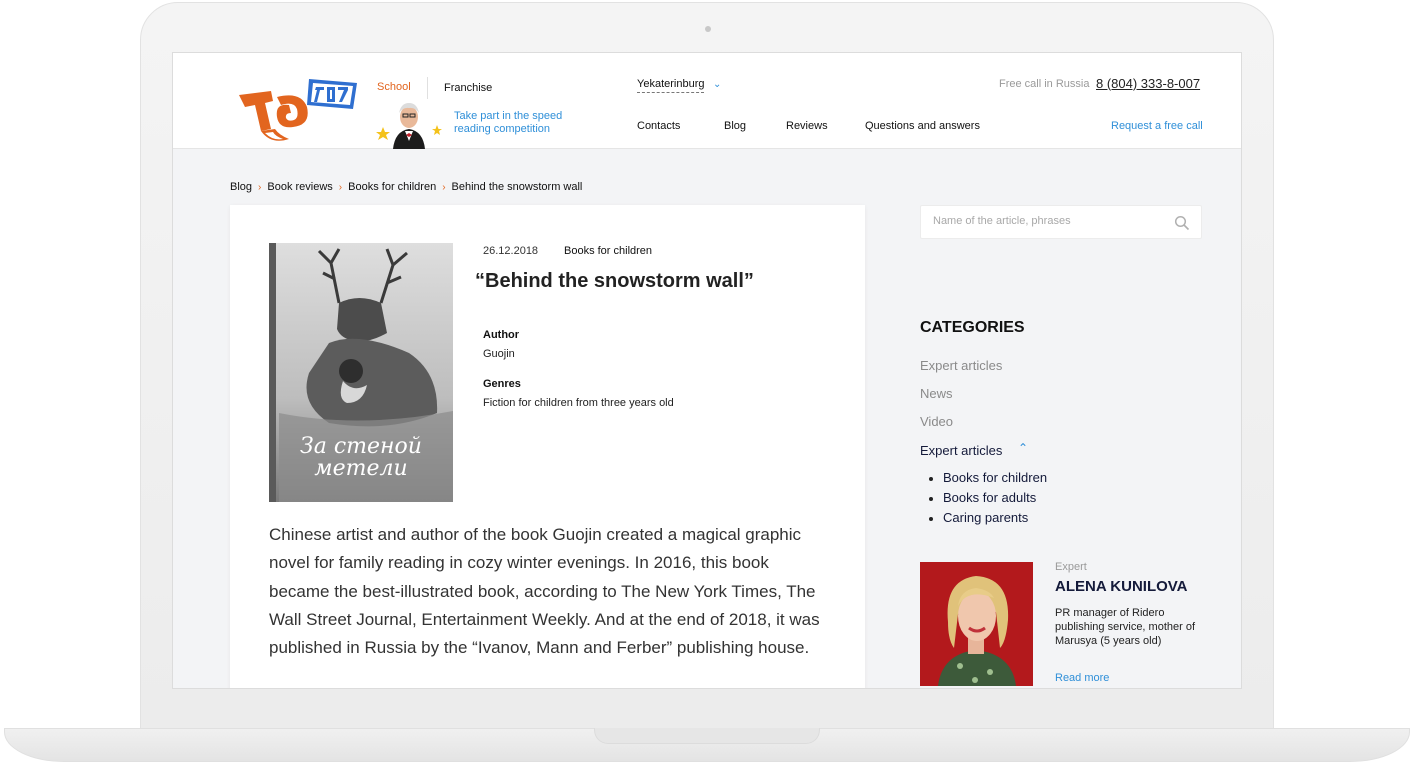 The width and height of the screenshot is (1414, 764). I want to click on author-value: Guojin, so click(499, 354).